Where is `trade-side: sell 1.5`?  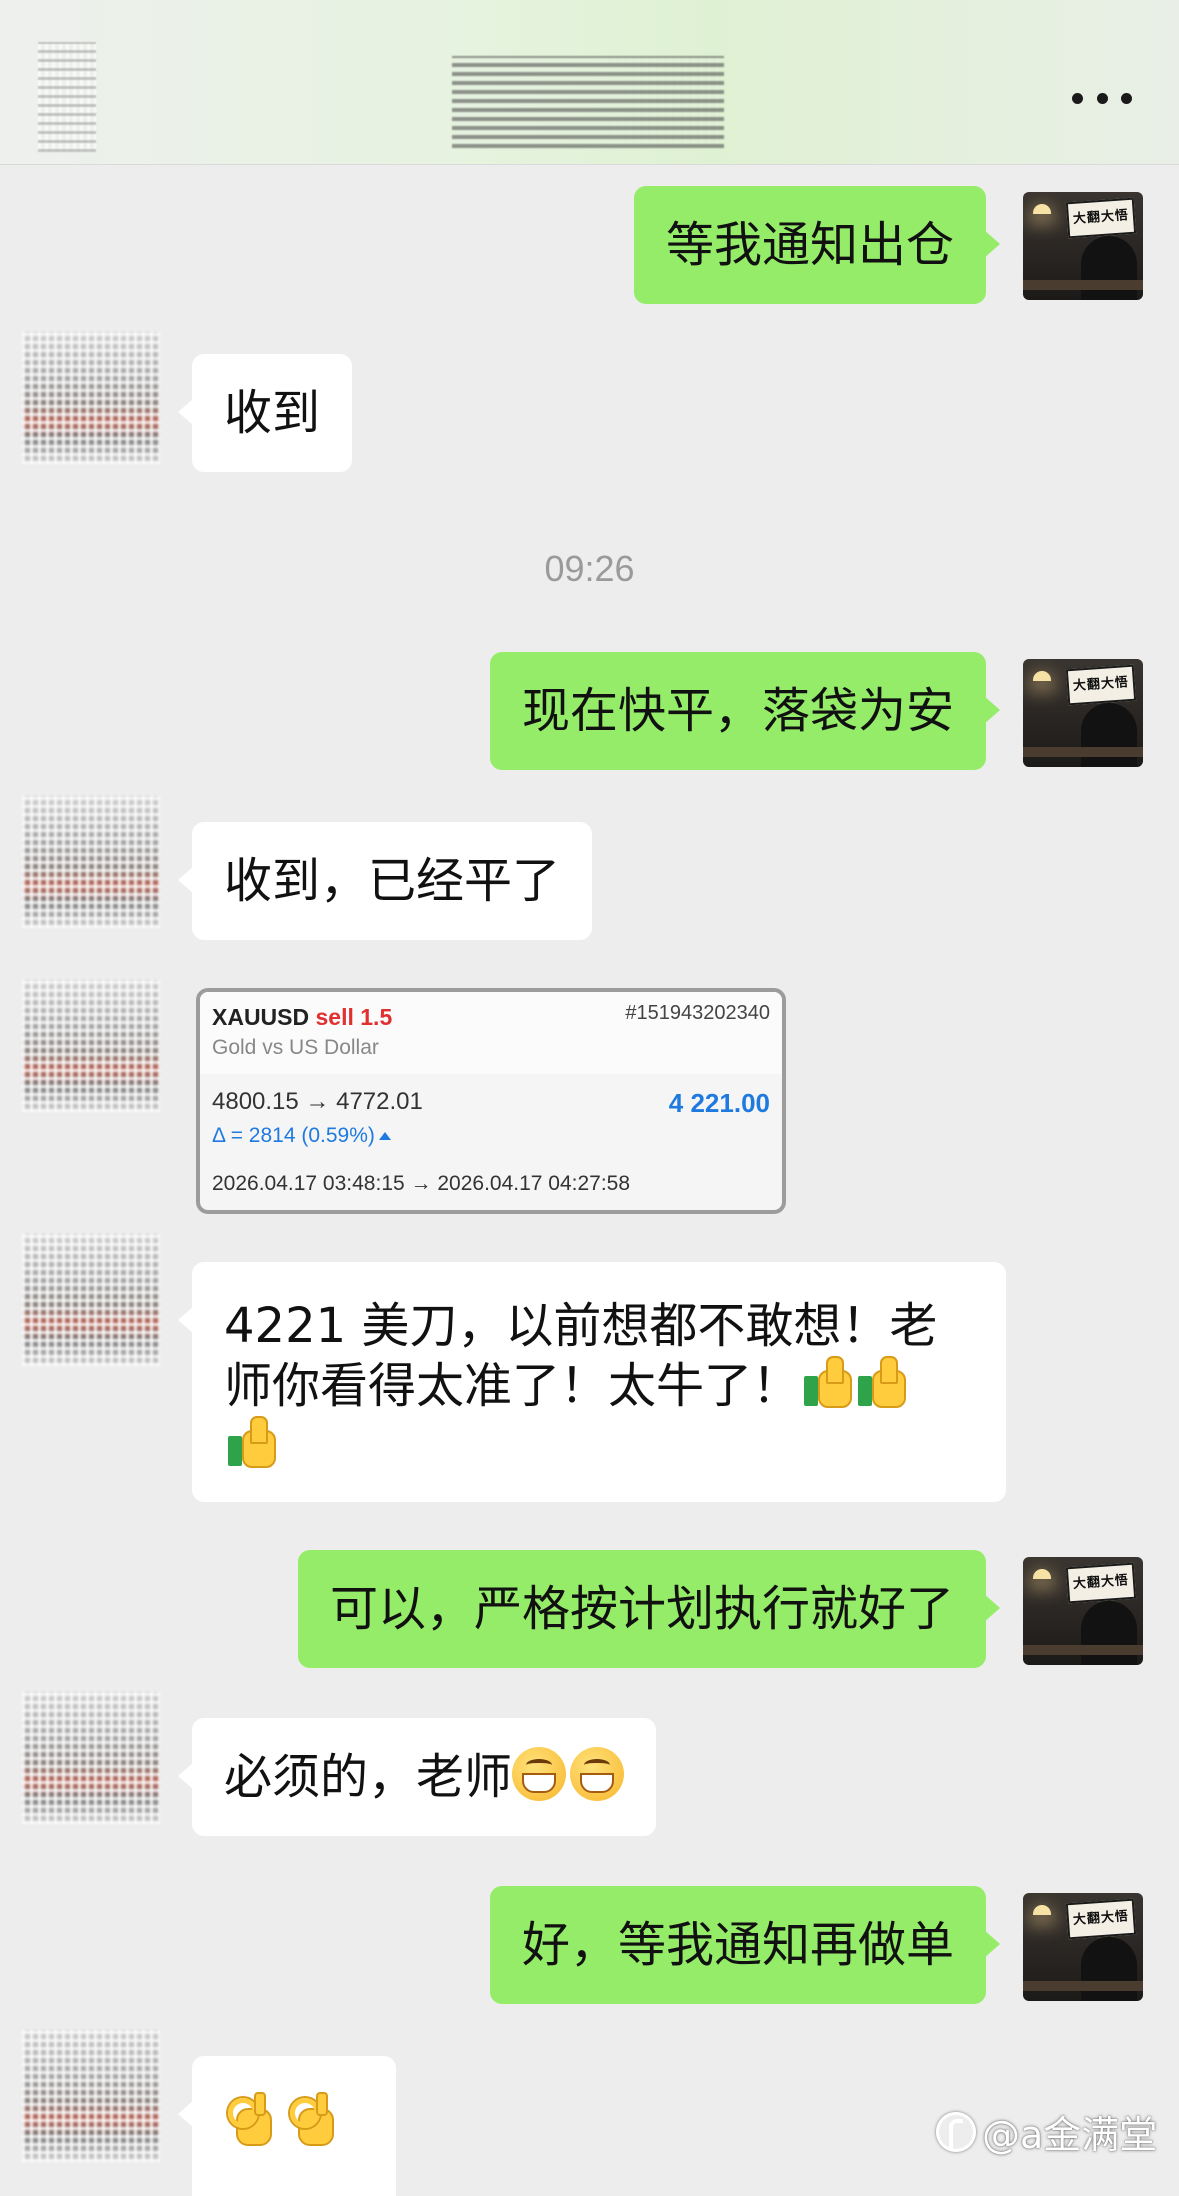 trade-side: sell 1.5 is located at coordinates (354, 1017).